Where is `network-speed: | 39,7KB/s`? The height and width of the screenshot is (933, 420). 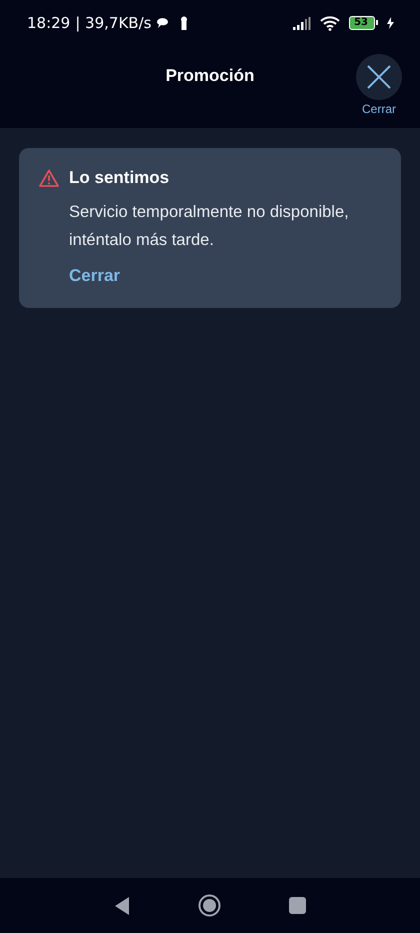 network-speed: | 39,7KB/s is located at coordinates (113, 23).